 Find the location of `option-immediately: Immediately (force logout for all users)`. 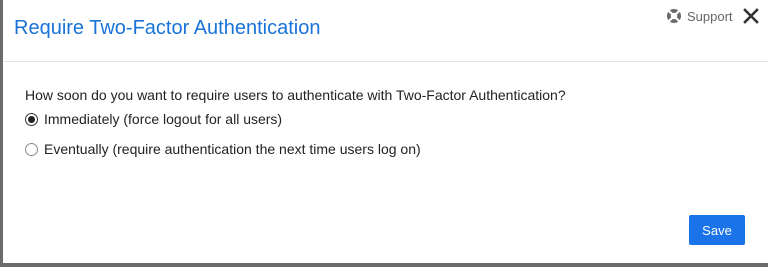

option-immediately: Immediately (force logout for all users) is located at coordinates (153, 119).